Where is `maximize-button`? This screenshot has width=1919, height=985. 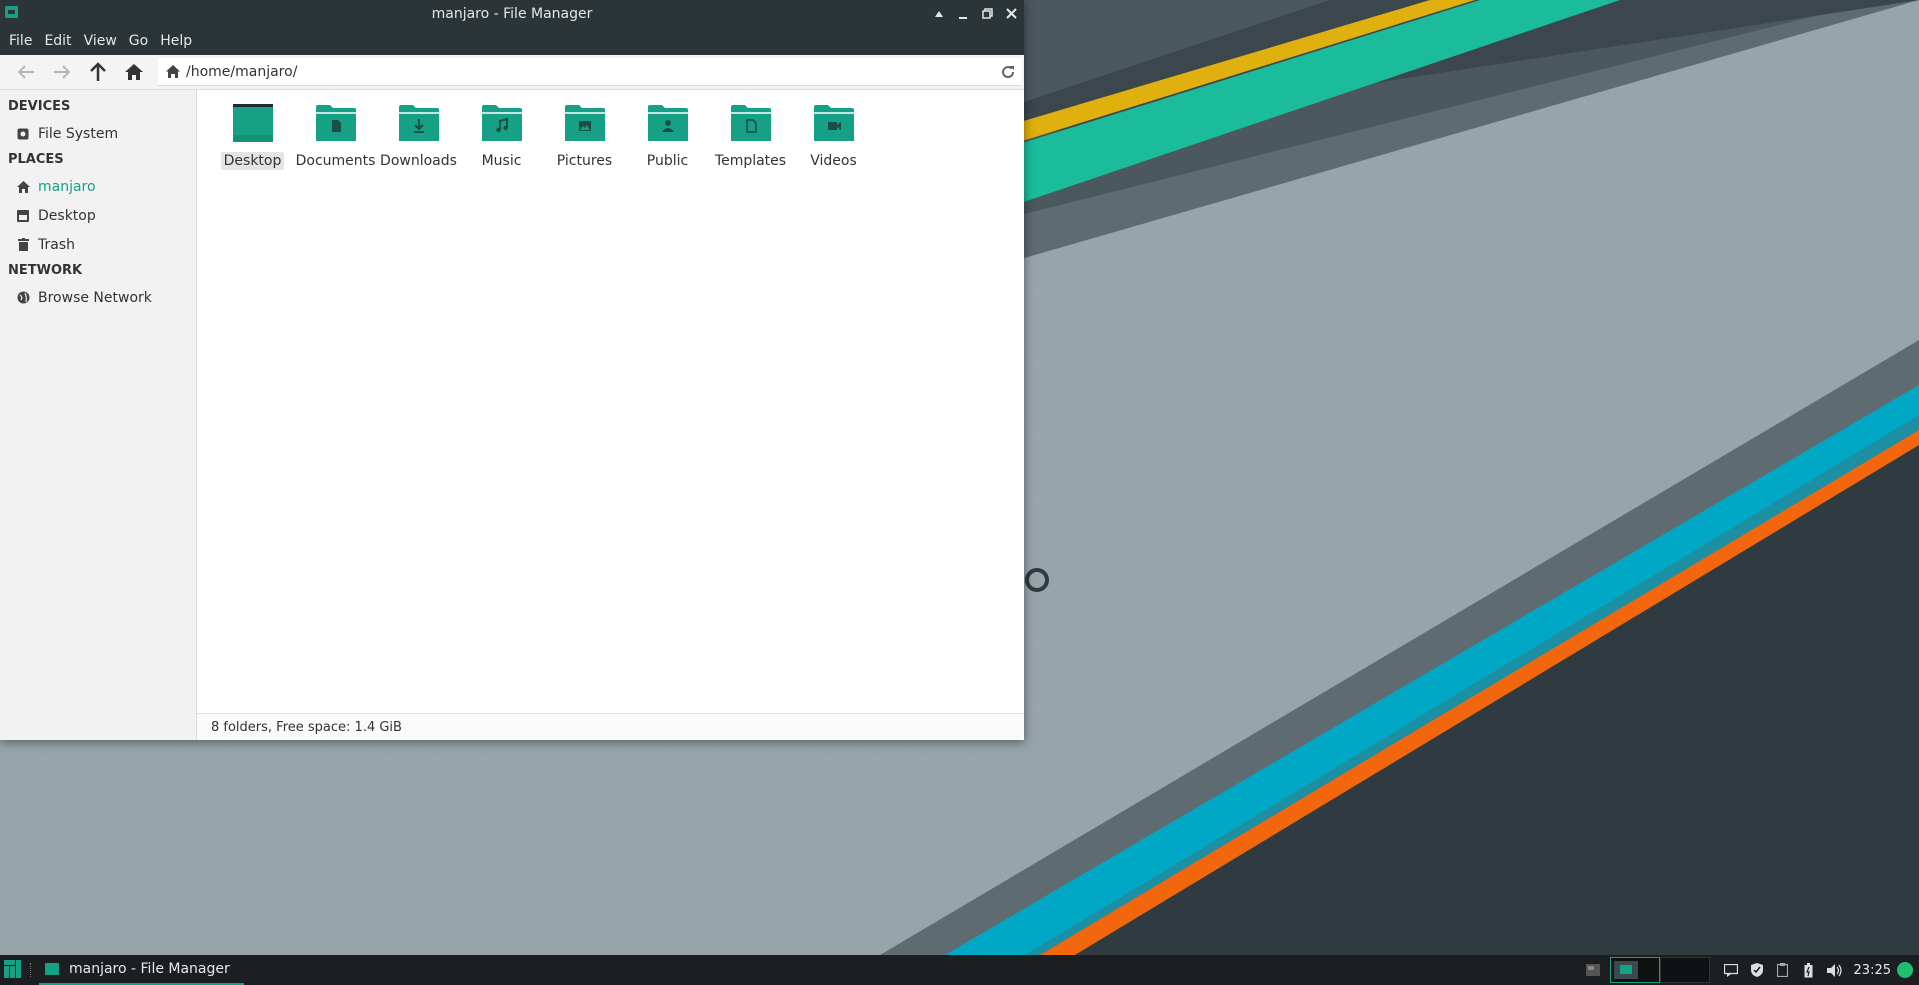 maximize-button is located at coordinates (987, 14).